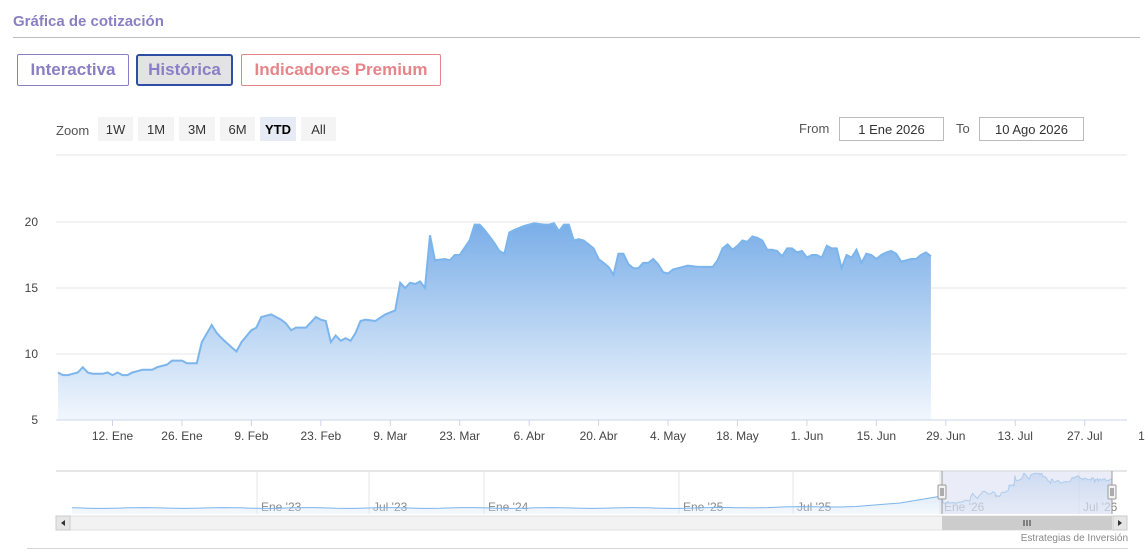 The image size is (1145, 560). Describe the element at coordinates (1112, 492) in the screenshot. I see `navigator-right-handle` at that location.